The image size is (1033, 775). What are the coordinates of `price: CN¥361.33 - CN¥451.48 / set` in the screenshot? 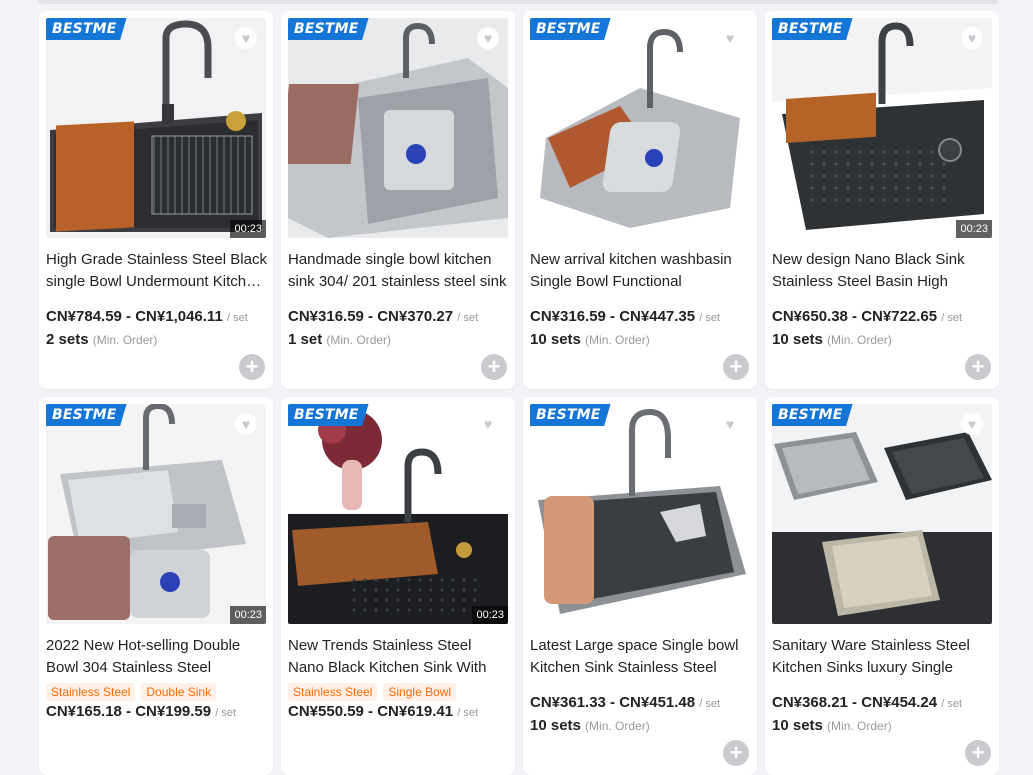 It's located at (625, 702).